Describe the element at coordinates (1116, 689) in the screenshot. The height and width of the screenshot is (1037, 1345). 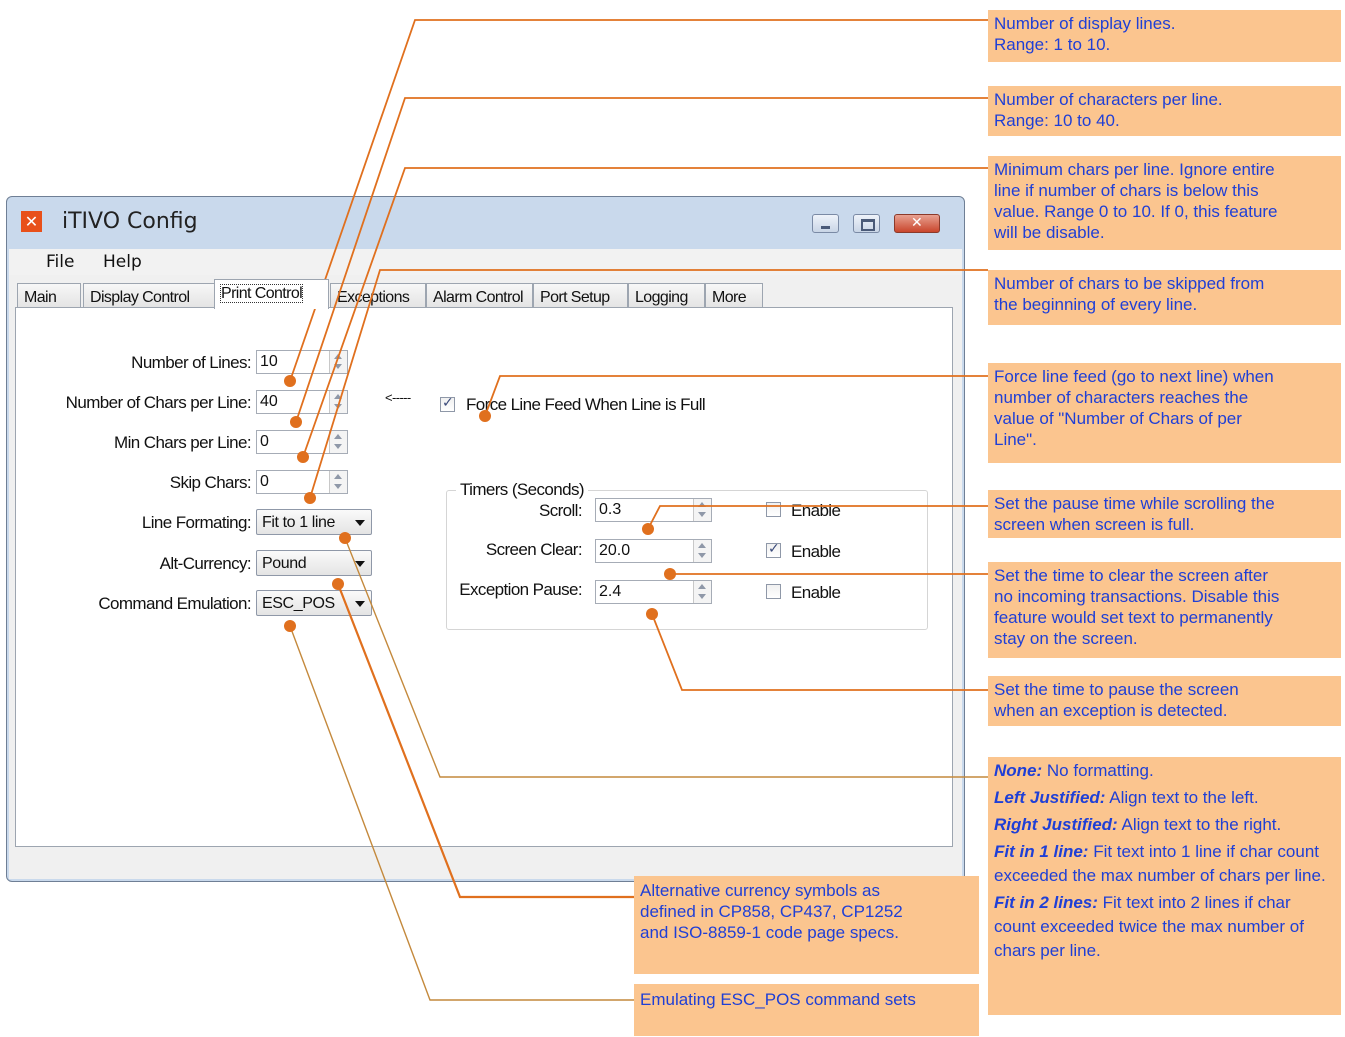
I see `note-line: Set the time to pause the screen` at that location.